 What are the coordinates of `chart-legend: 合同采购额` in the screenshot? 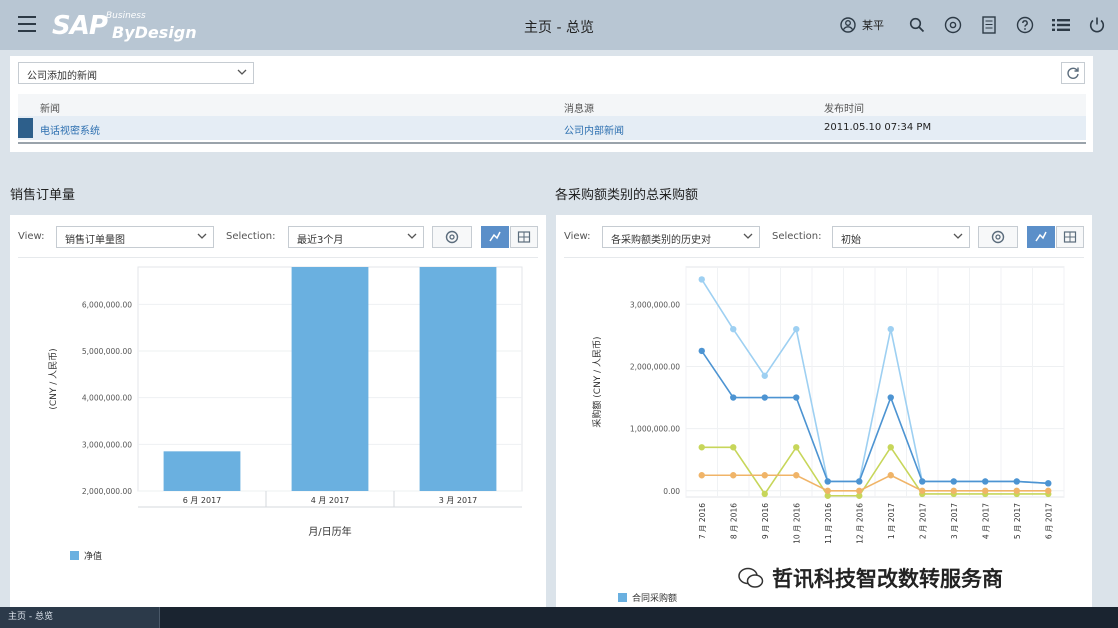 It's located at (647, 597).